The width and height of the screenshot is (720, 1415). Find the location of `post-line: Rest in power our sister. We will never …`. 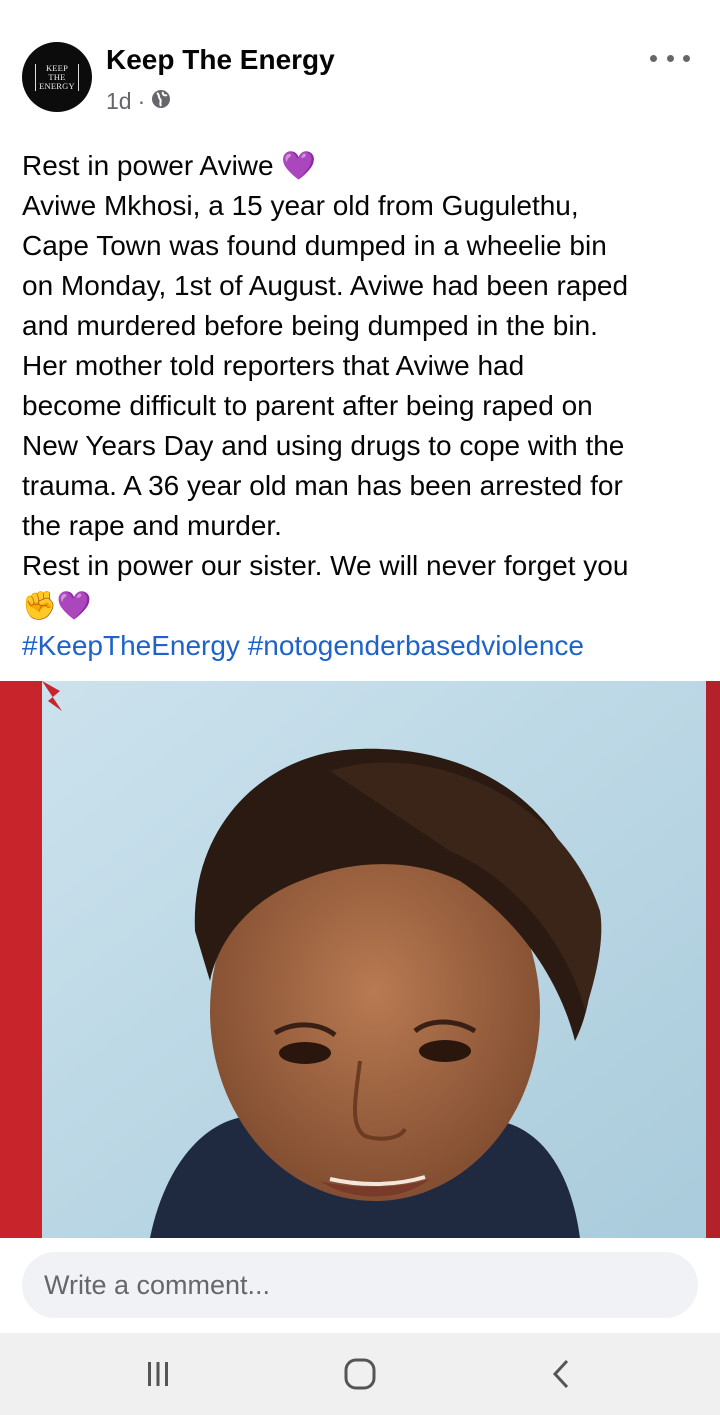

post-line: Rest in power our sister. We will never … is located at coordinates (325, 565).